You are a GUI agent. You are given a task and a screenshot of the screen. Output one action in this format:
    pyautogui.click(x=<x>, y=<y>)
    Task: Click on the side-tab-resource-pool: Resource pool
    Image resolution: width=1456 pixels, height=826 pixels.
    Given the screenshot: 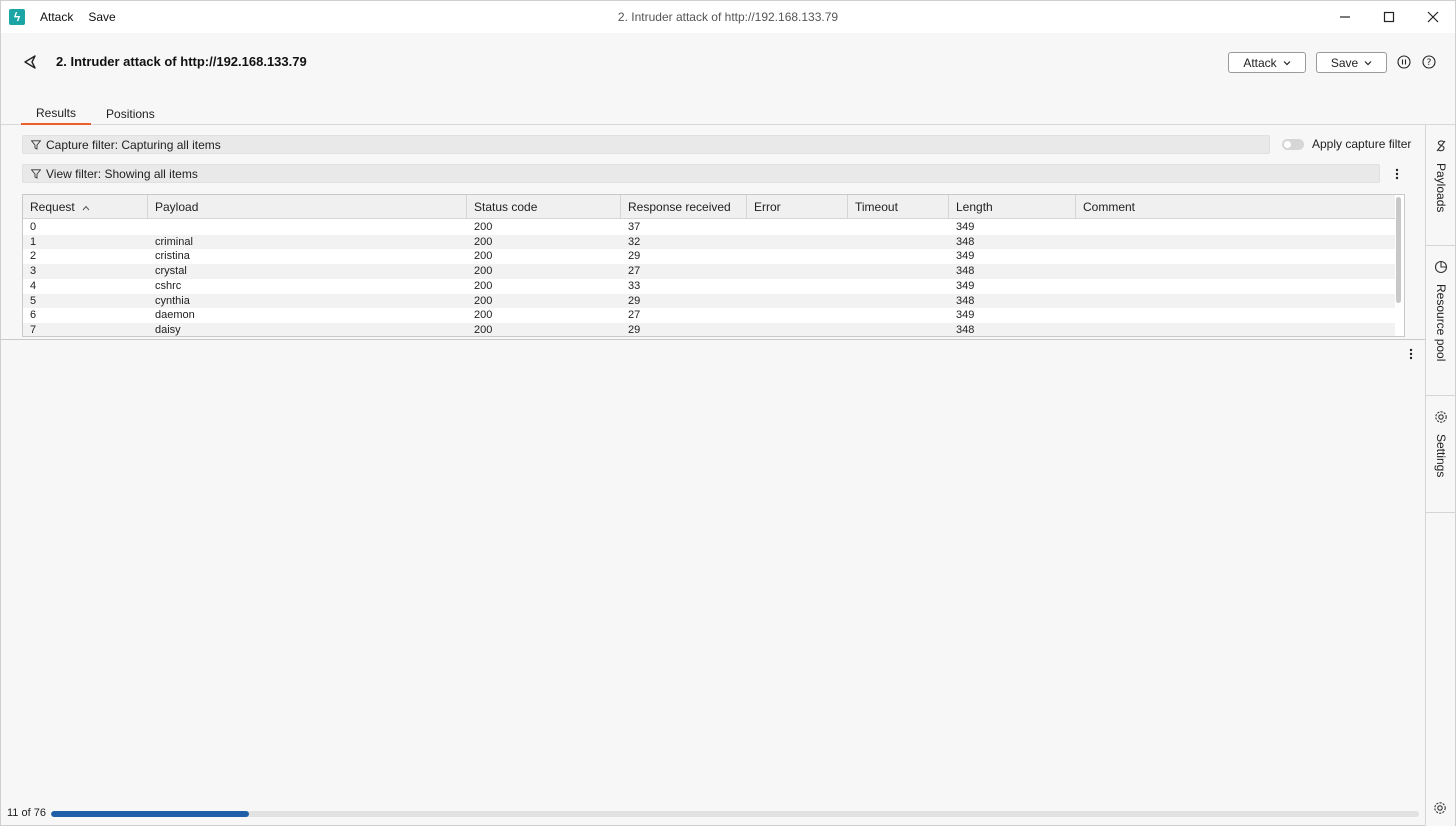 What is the action you would take?
    pyautogui.click(x=1441, y=321)
    